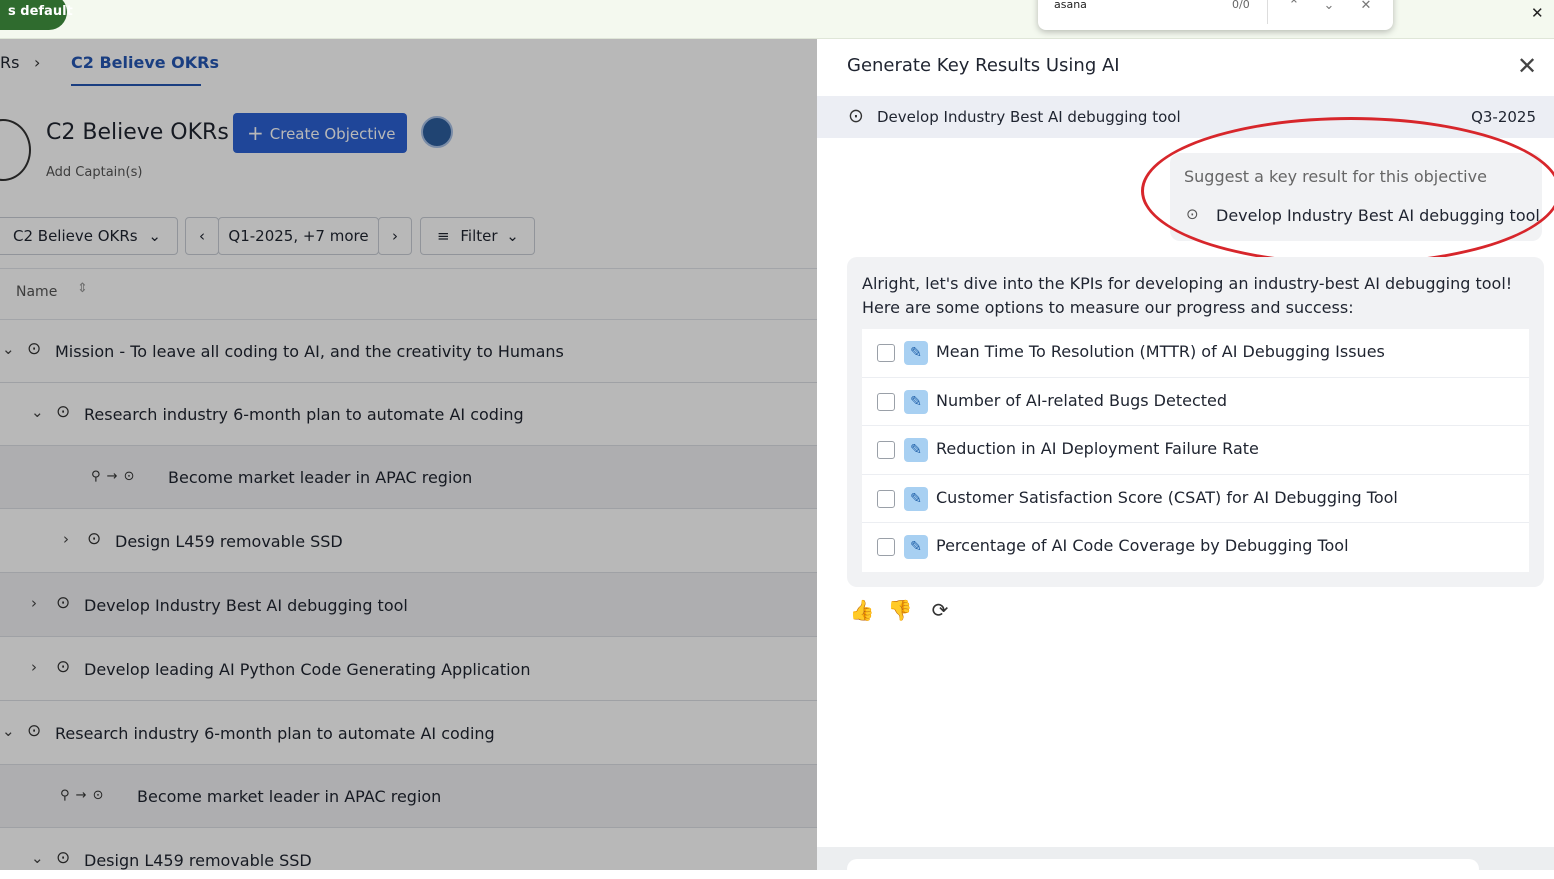 Image resolution: width=1554 pixels, height=879 pixels. I want to click on thumbs-down-icon: 👎, so click(900, 610).